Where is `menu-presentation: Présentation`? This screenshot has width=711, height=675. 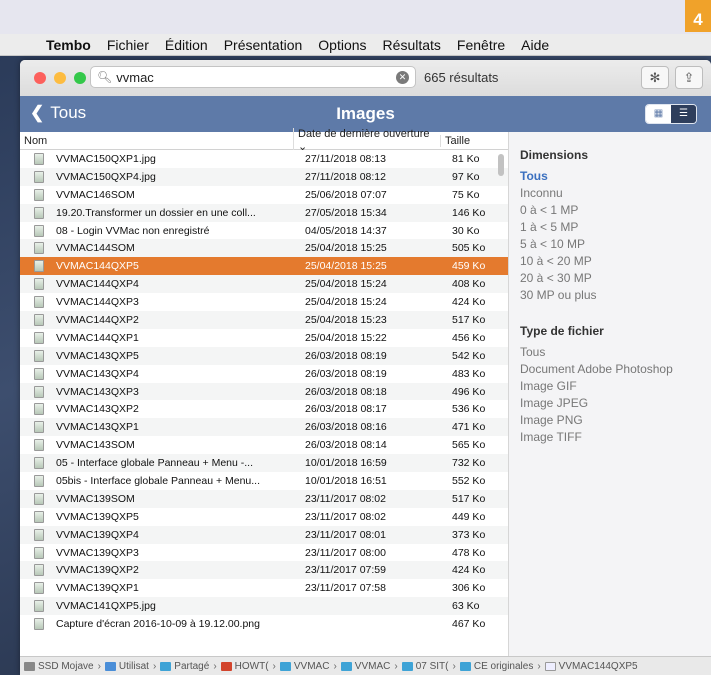 menu-presentation: Présentation is located at coordinates (263, 45).